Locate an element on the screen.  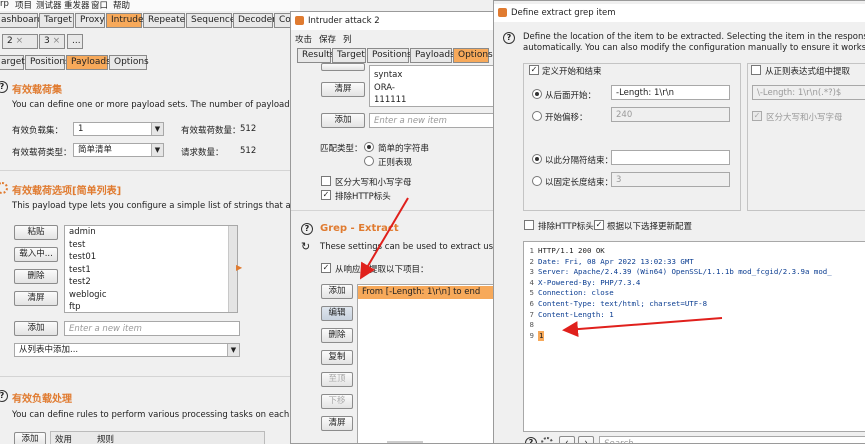
match-regex-radio is located at coordinates (369, 161).